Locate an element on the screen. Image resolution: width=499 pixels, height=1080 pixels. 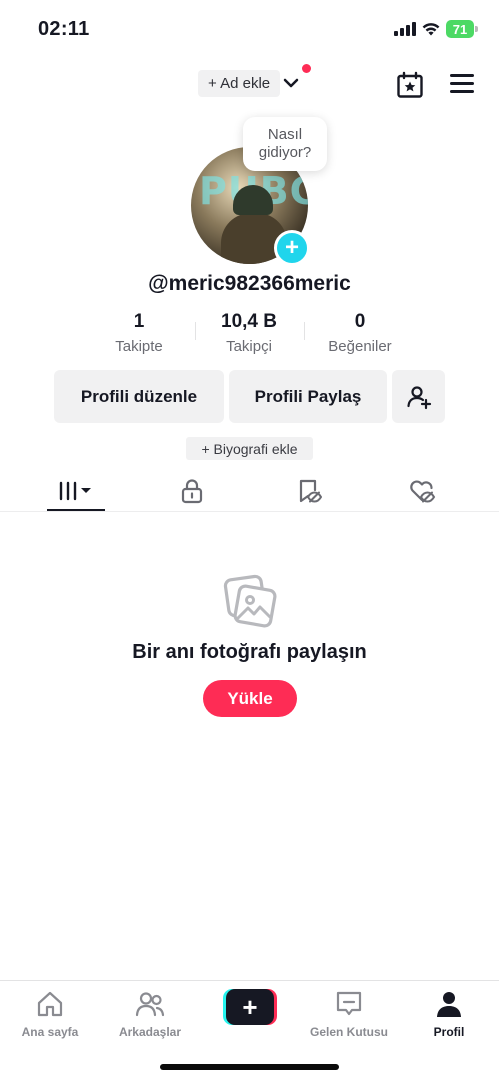
upload-button: Yükle is located at coordinates (250, 698).